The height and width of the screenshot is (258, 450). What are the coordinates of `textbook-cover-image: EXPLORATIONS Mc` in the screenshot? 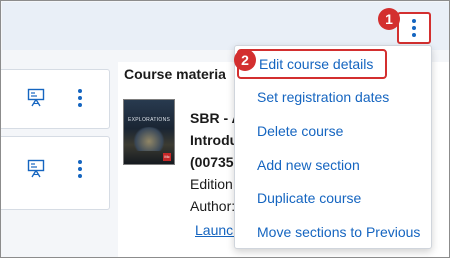 It's located at (149, 132).